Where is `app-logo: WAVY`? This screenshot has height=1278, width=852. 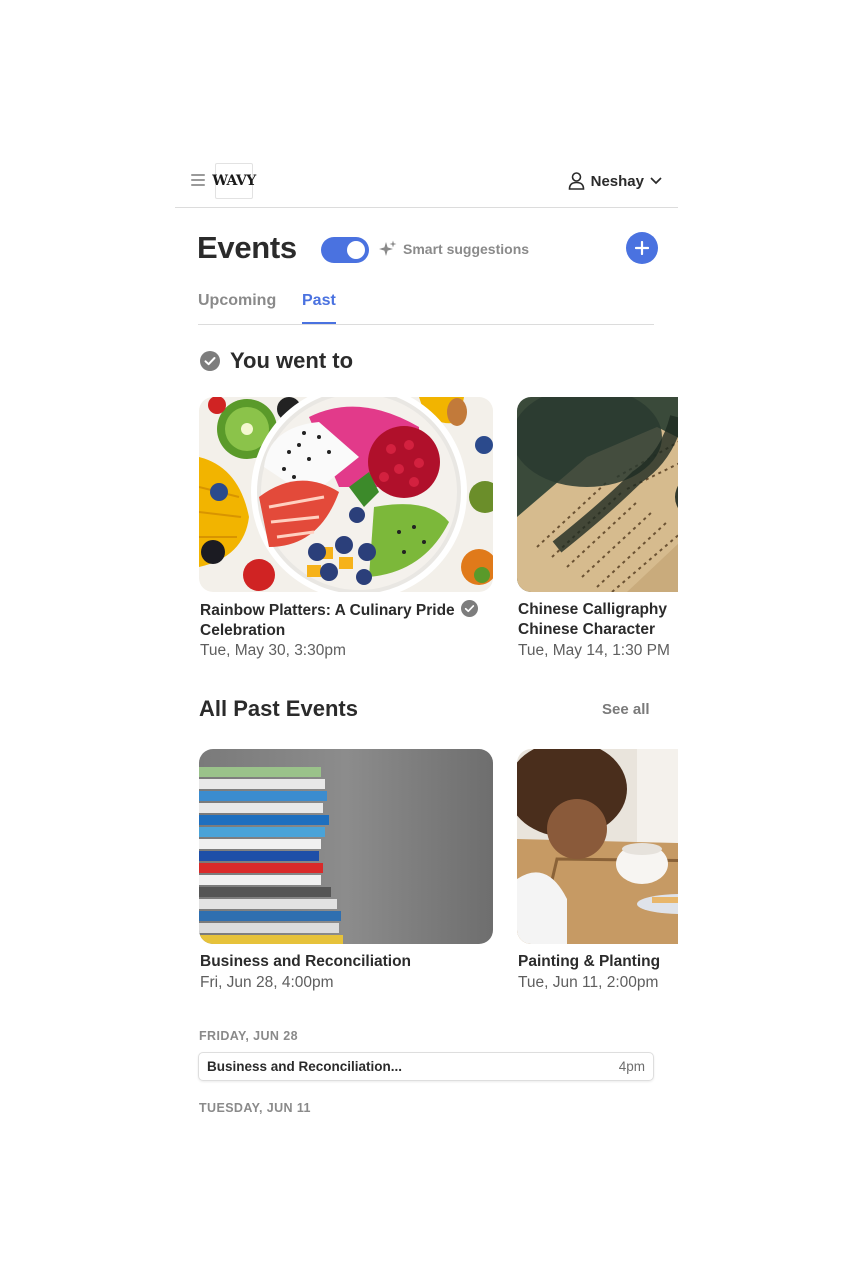 app-logo: WAVY is located at coordinates (234, 181).